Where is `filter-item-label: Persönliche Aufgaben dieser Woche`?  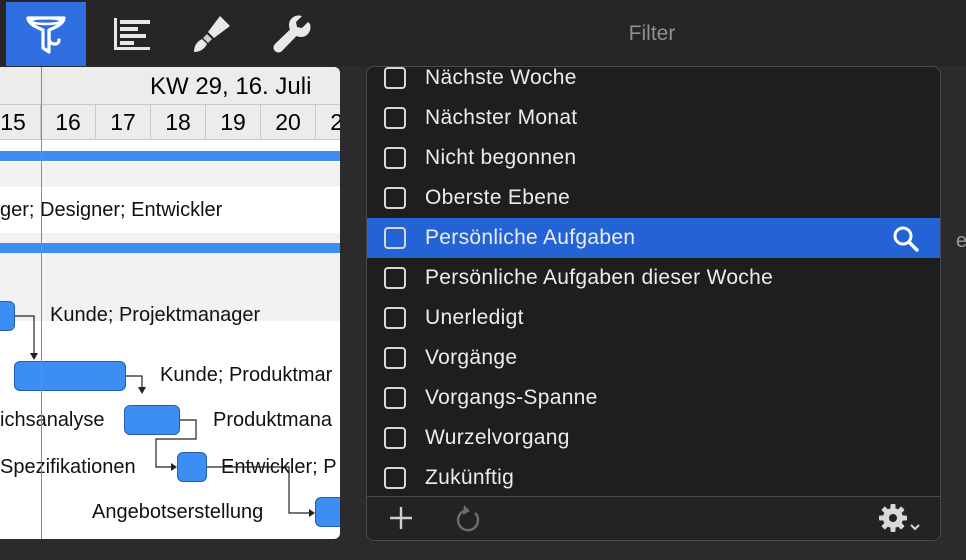
filter-item-label: Persönliche Aufgaben dieser Woche is located at coordinates (599, 277).